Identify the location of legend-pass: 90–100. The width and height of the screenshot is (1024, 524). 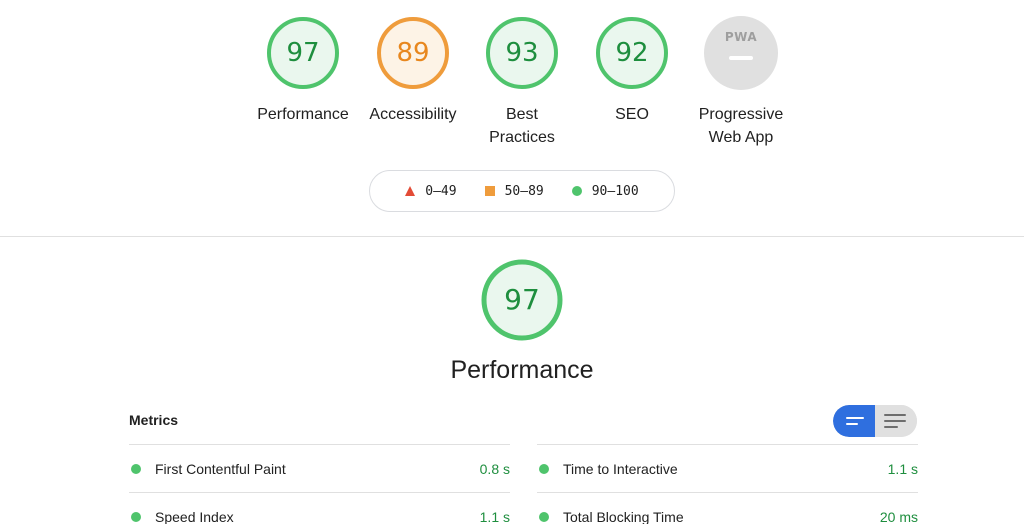
(605, 191).